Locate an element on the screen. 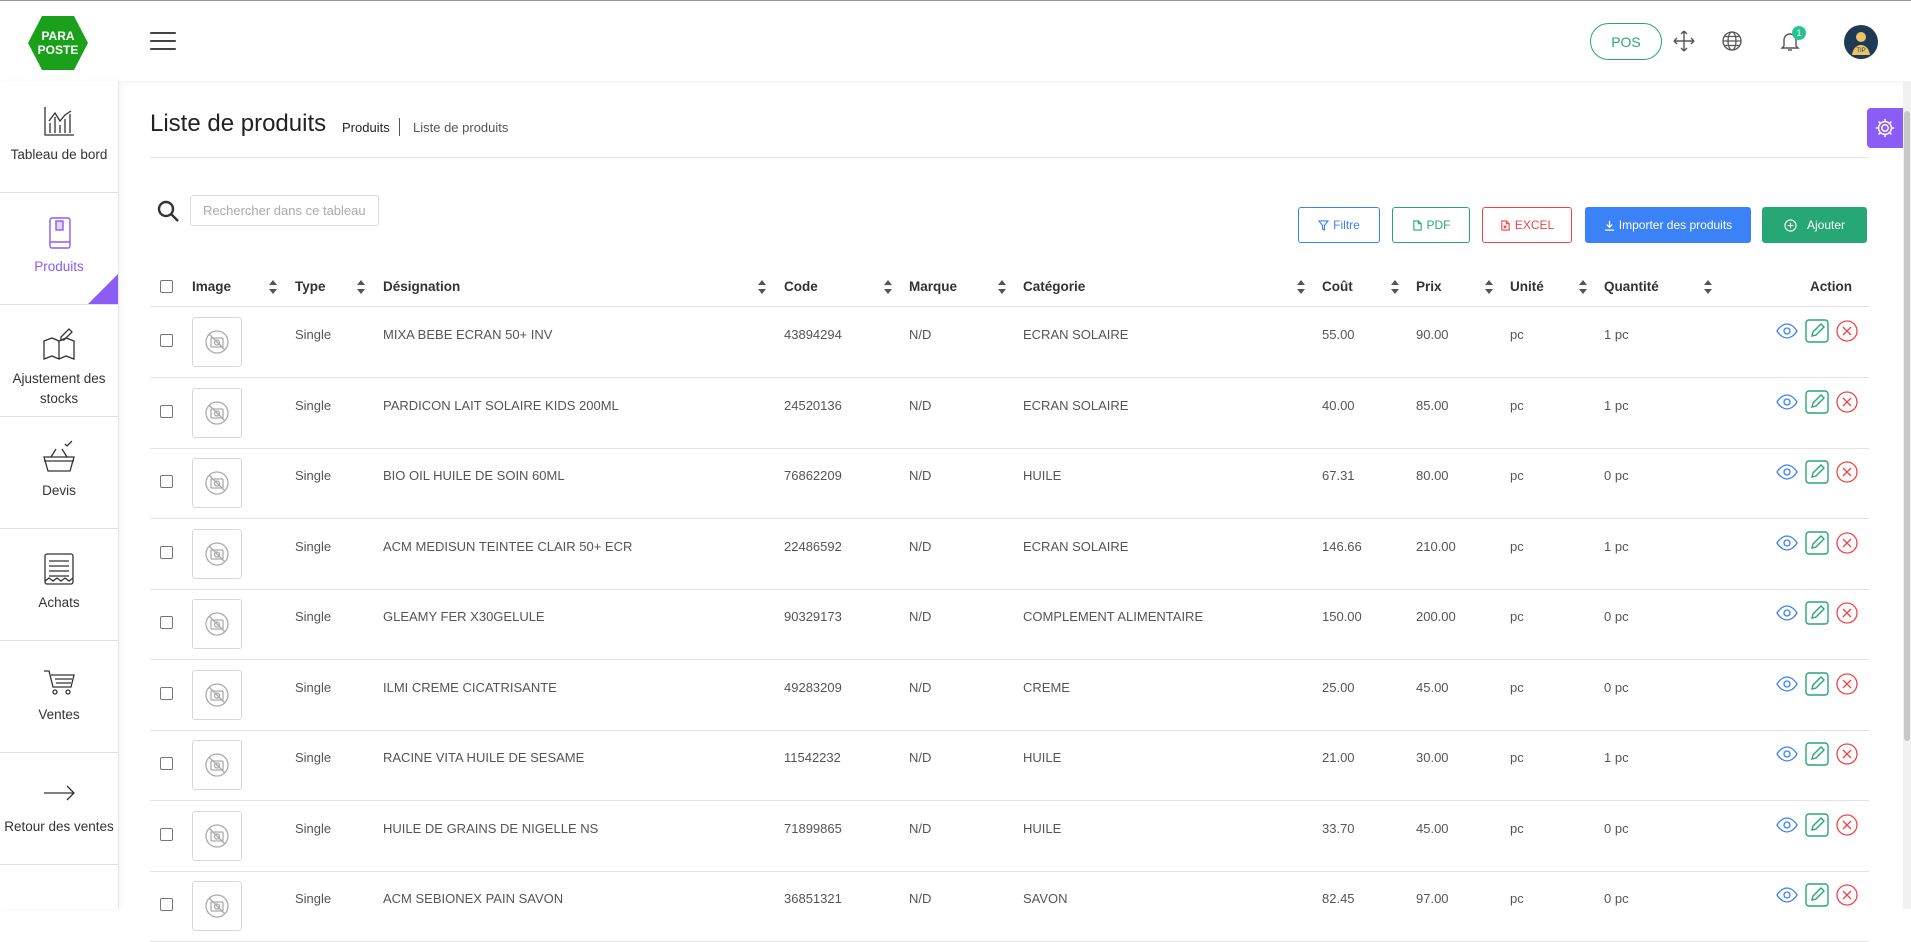 The image size is (1911, 942). sidebar-item-achats: Achats is located at coordinates (59, 585).